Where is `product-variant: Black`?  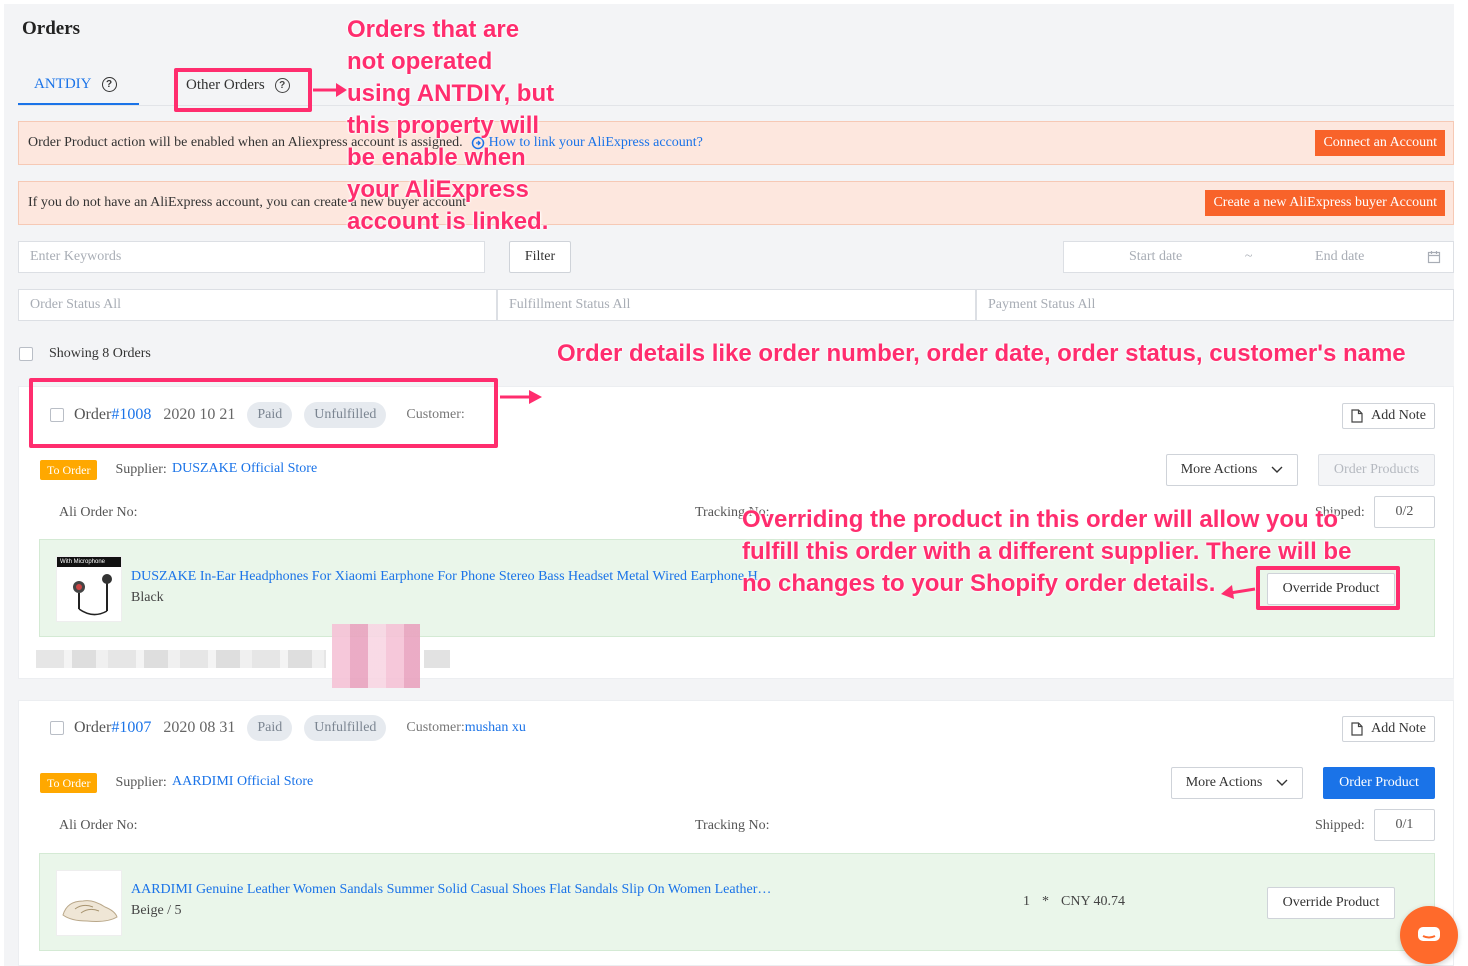 product-variant: Black is located at coordinates (147, 597).